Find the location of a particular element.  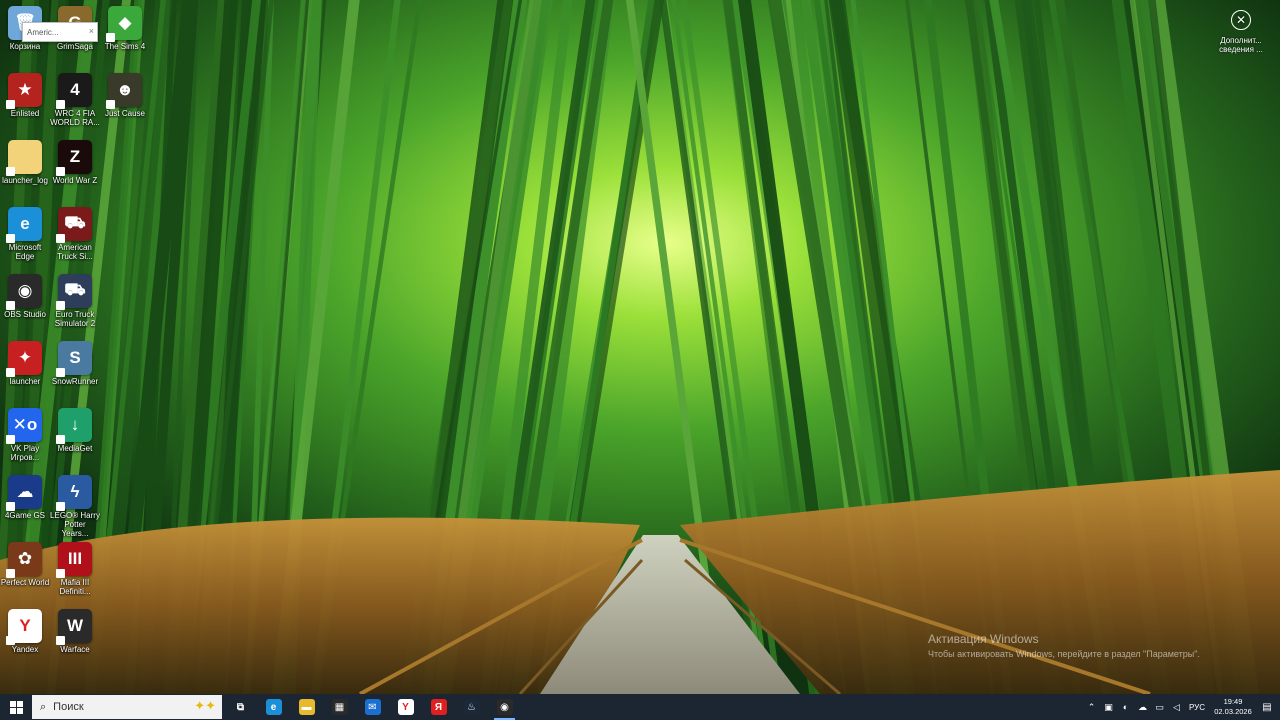

enlisted-star-icon: ★ is located at coordinates (24, 91).